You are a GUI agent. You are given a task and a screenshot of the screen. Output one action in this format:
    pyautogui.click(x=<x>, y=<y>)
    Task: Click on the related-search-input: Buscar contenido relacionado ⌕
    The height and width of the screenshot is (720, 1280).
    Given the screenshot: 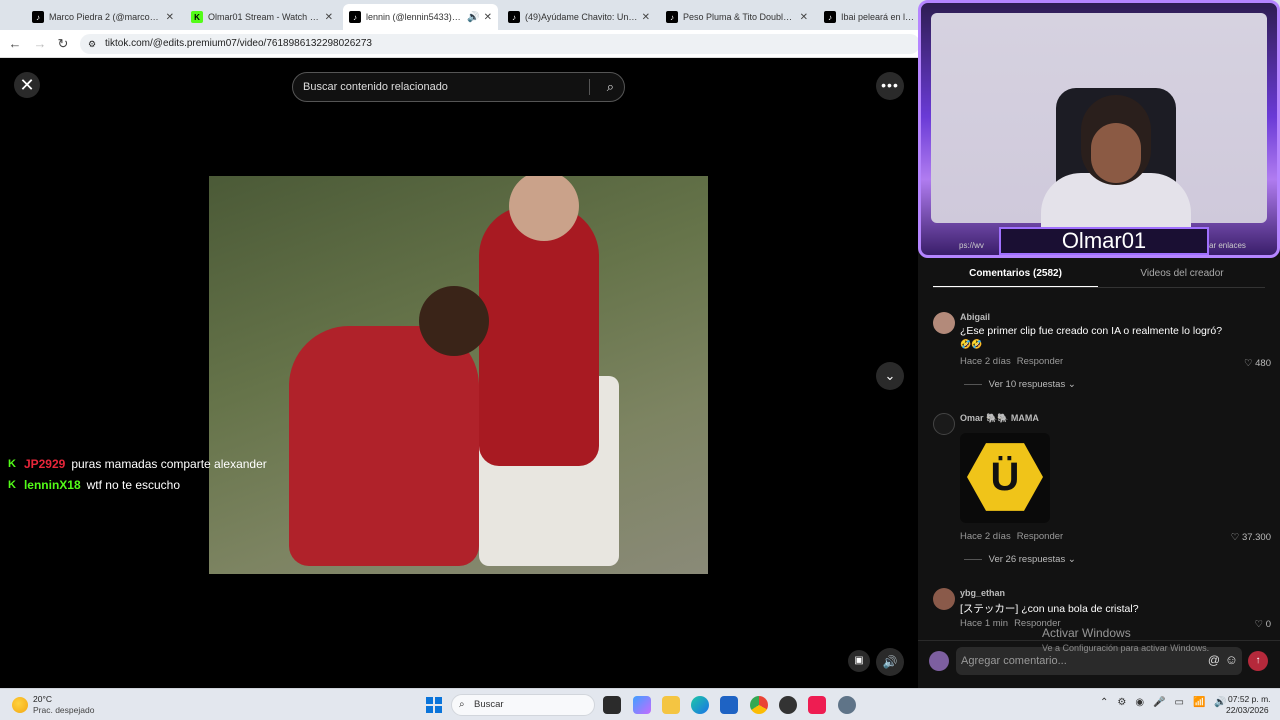 What is the action you would take?
    pyautogui.click(x=458, y=87)
    